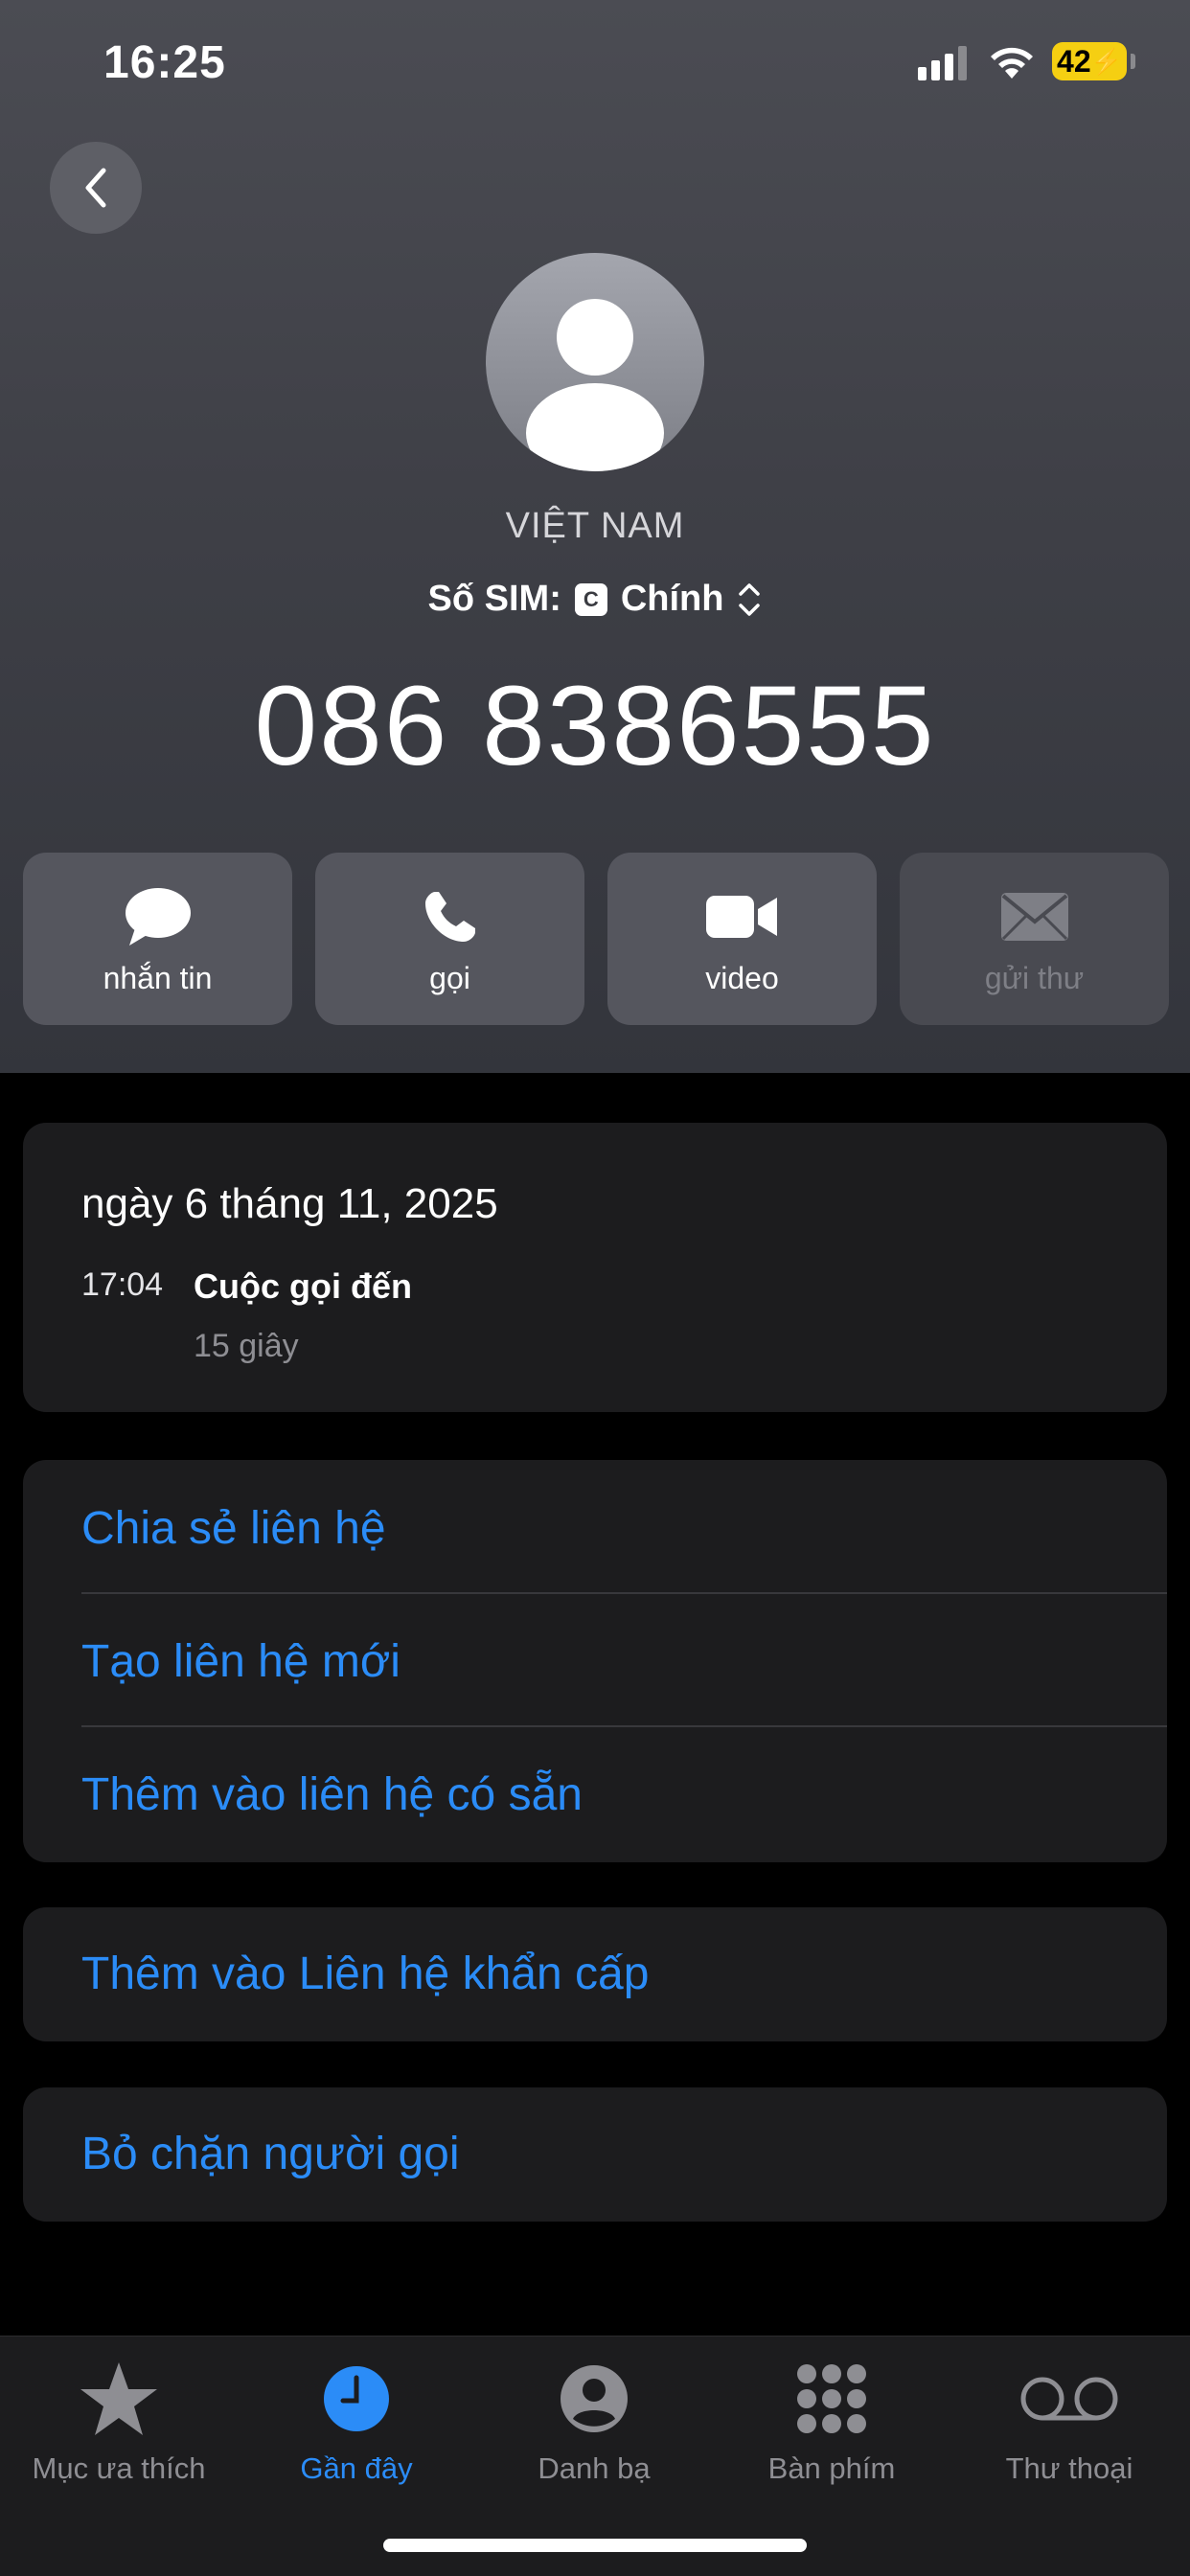 Image resolution: width=1190 pixels, height=2576 pixels. What do you see at coordinates (1034, 916) in the screenshot?
I see `mail-icon` at bounding box center [1034, 916].